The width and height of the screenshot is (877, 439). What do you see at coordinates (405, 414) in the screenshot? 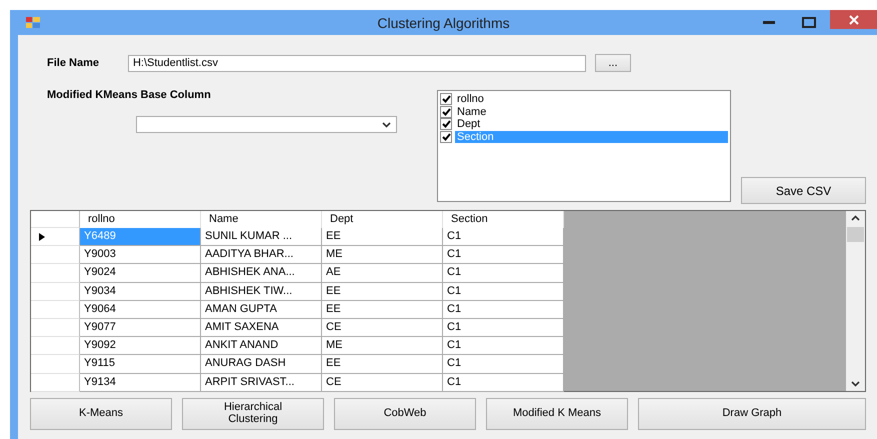
I see `action-button: CobWeb` at bounding box center [405, 414].